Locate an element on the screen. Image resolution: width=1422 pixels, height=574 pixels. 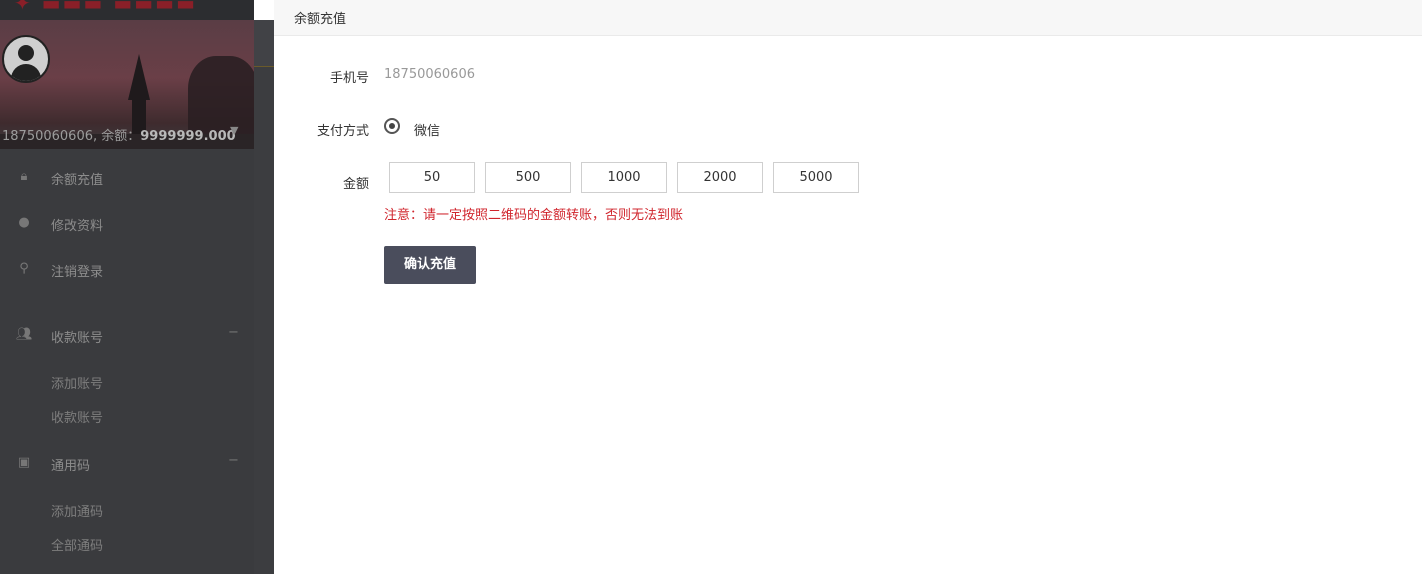
sidebar-item-edit-profile: ● 修改资料 is located at coordinates (127, 224).